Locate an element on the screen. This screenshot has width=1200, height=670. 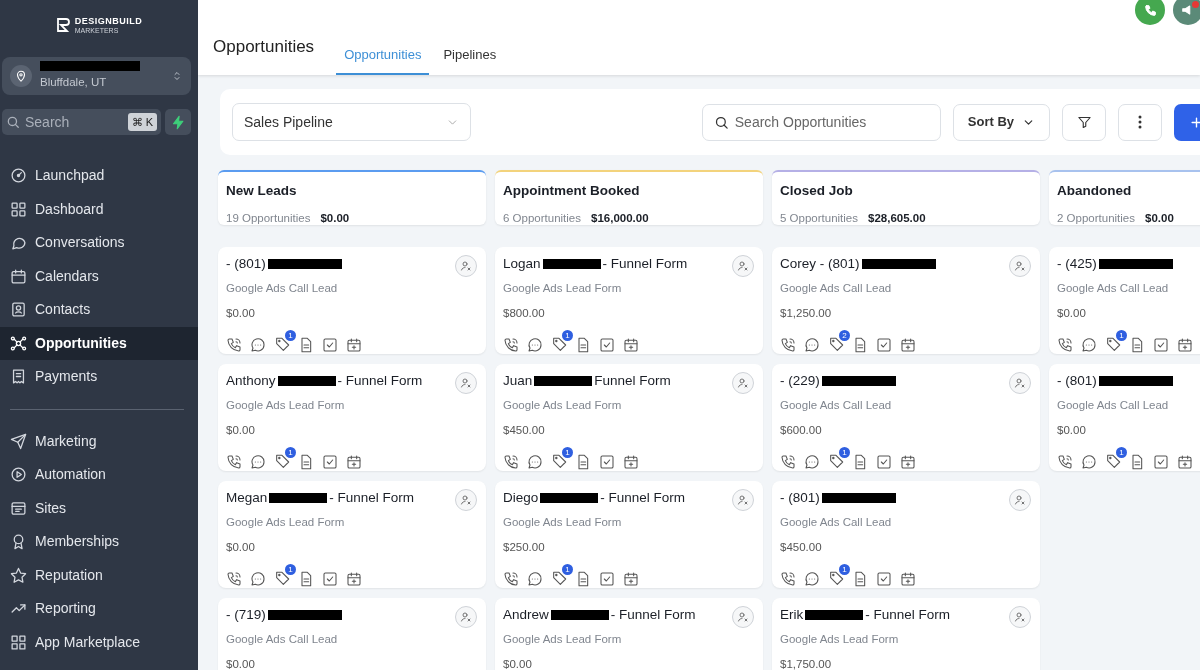
opportunity-card: - (425) Google Ads Call Lead $0.00 1 is located at coordinates (1124, 300).